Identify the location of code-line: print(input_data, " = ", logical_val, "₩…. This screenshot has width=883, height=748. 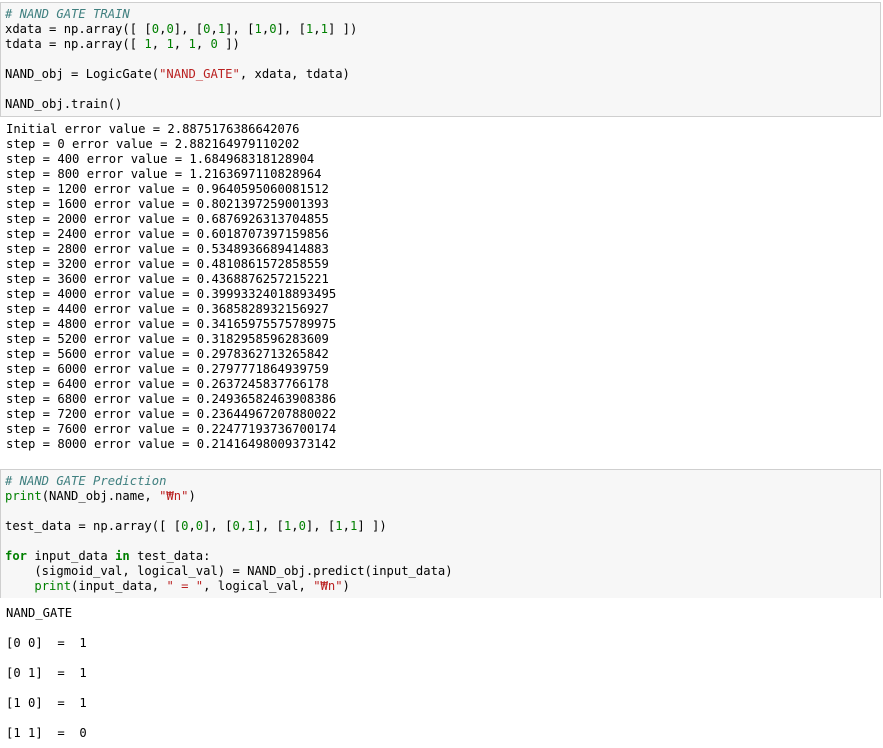
(440, 586).